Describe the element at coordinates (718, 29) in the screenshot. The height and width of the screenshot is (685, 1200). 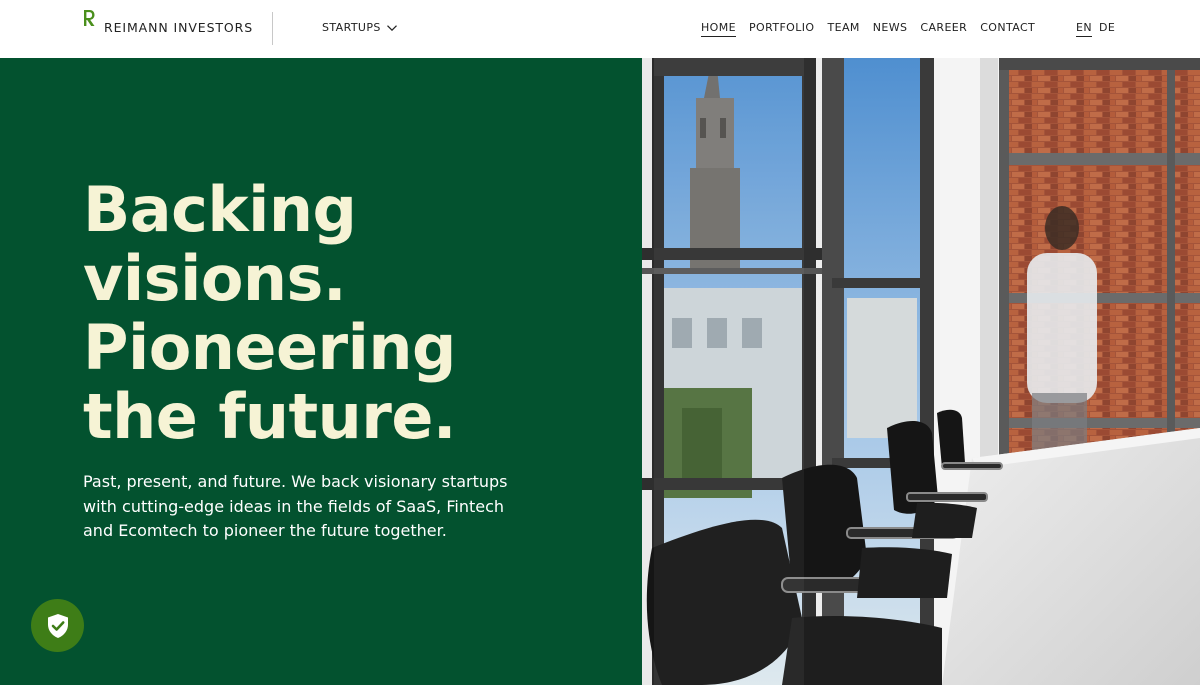
I see `nav-home: HOME` at that location.